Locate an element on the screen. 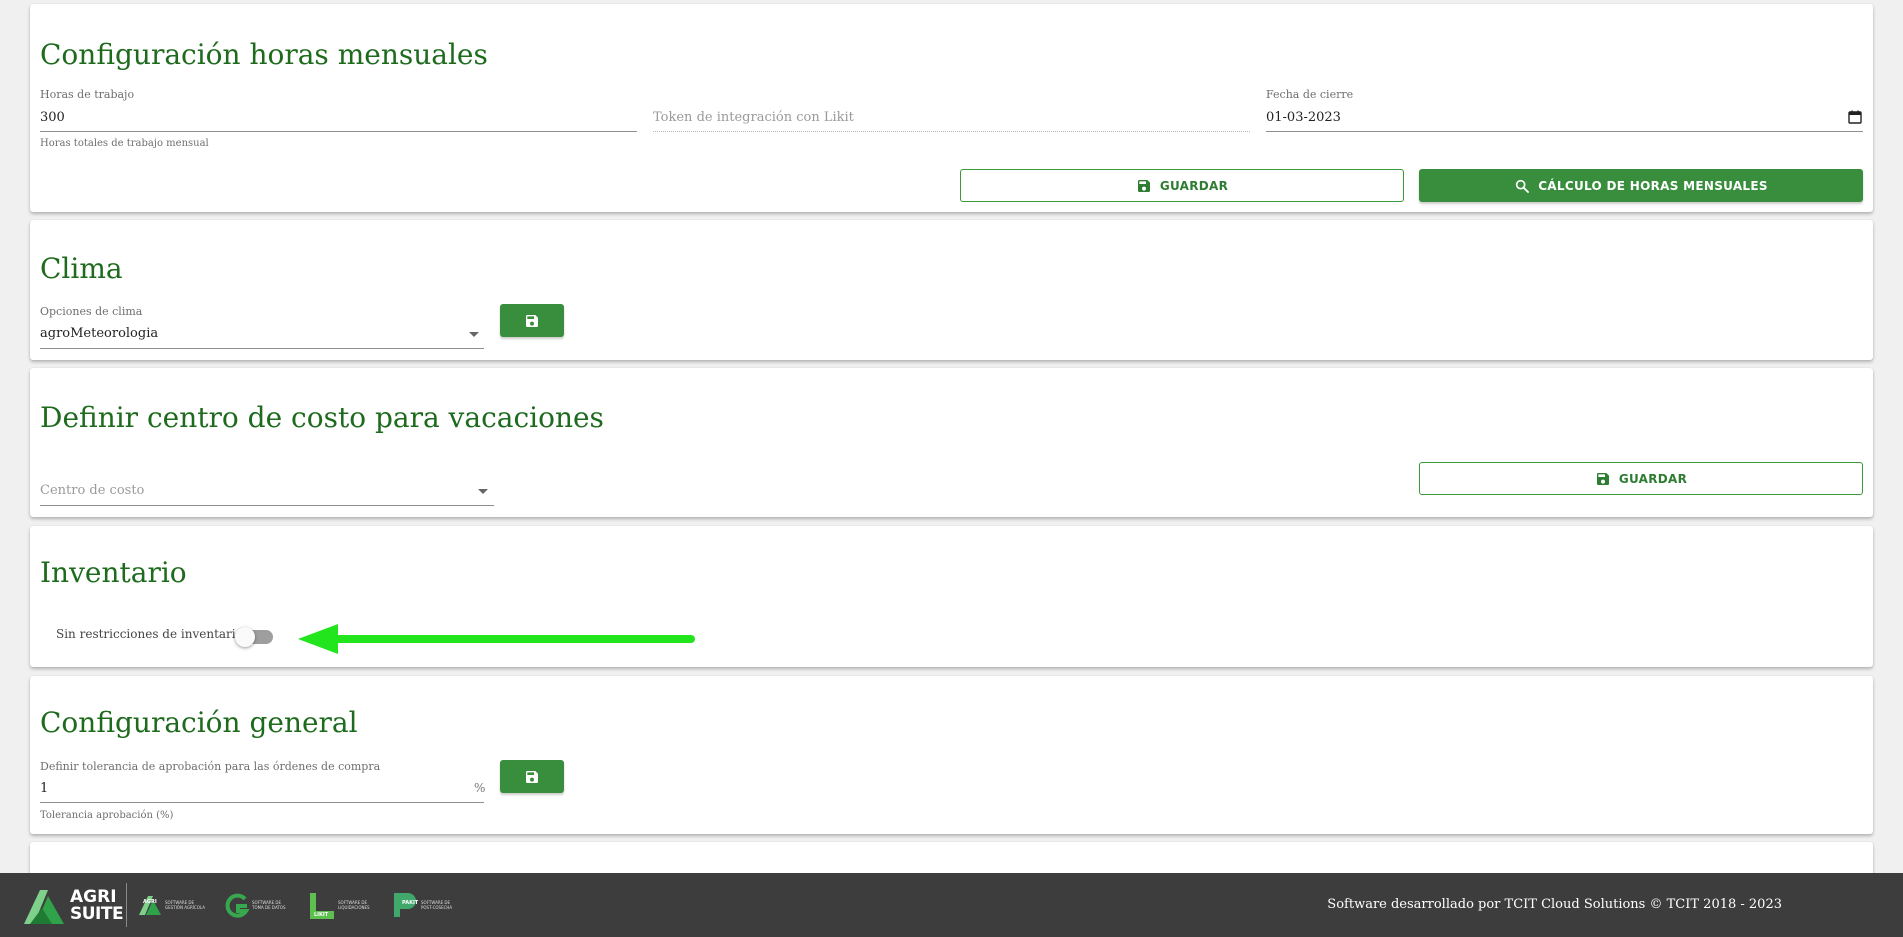  inventory-switch-thumb is located at coordinates (245, 637).